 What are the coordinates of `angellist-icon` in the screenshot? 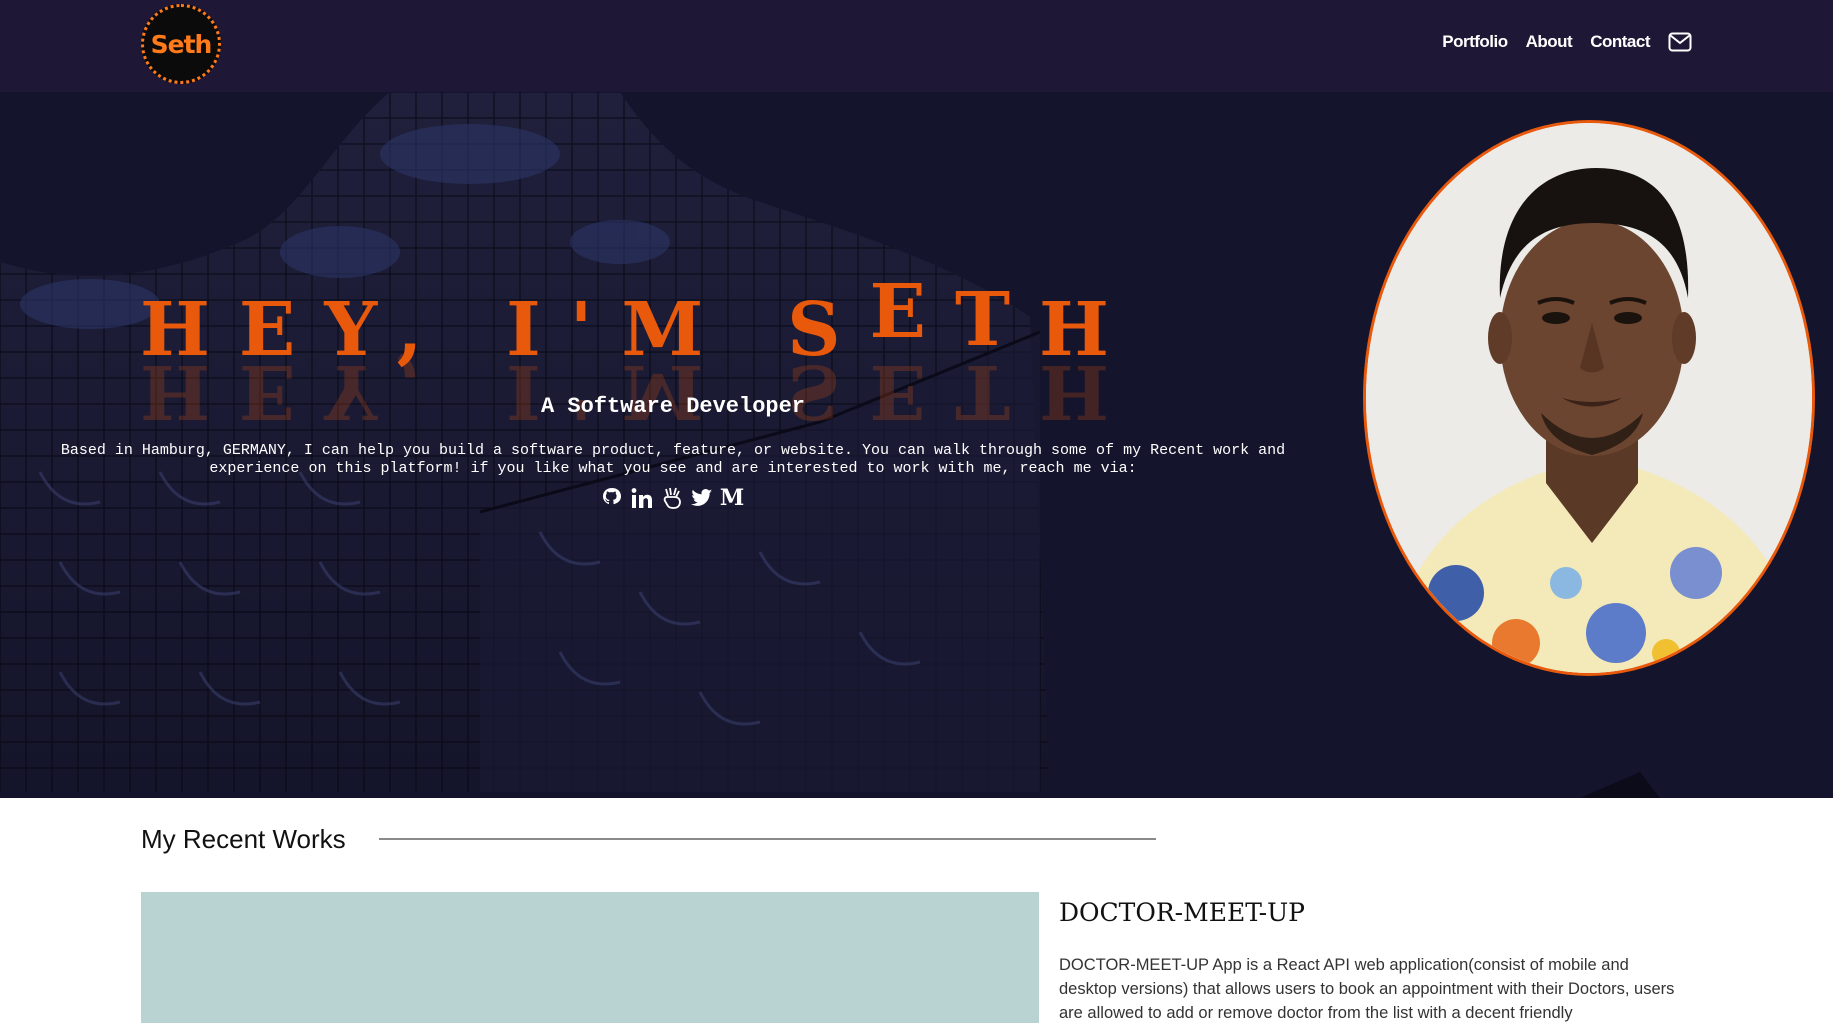 It's located at (672, 498).